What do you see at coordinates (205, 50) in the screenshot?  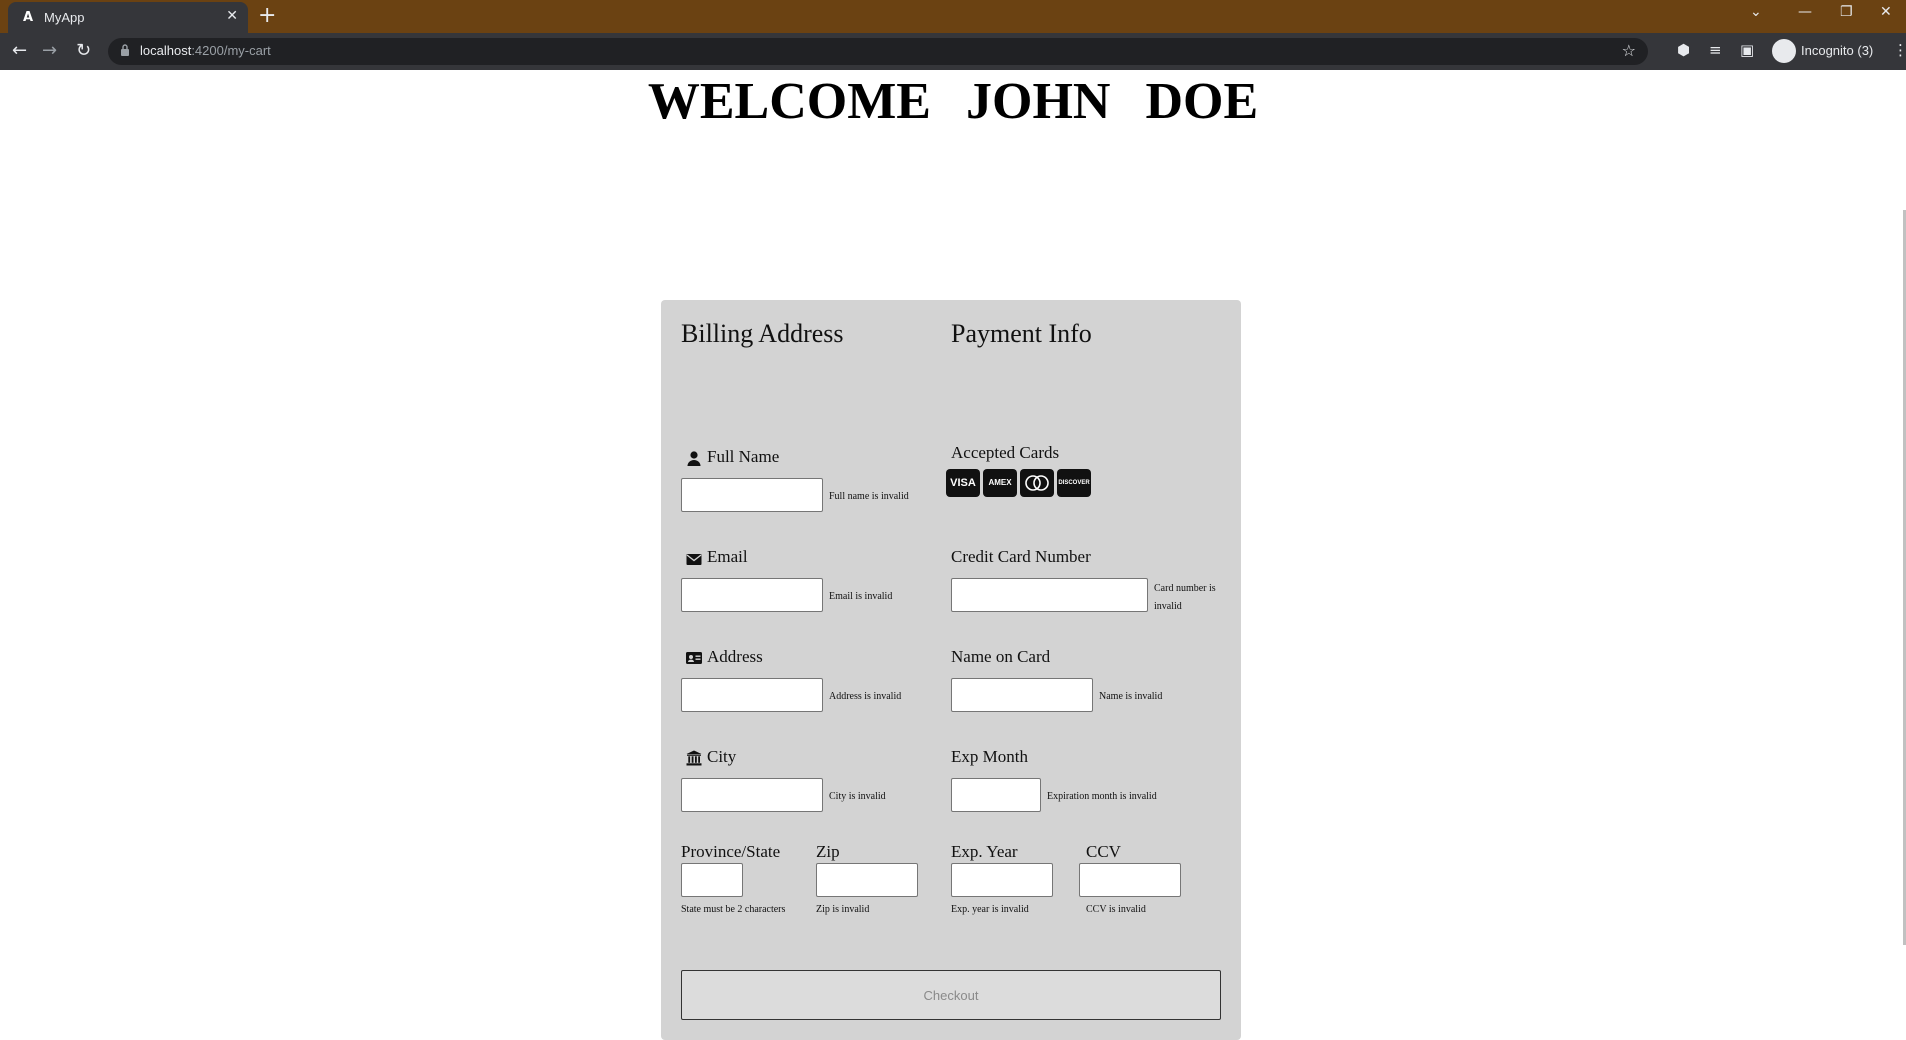 I see `url-text: localhost:4200/my-cart` at bounding box center [205, 50].